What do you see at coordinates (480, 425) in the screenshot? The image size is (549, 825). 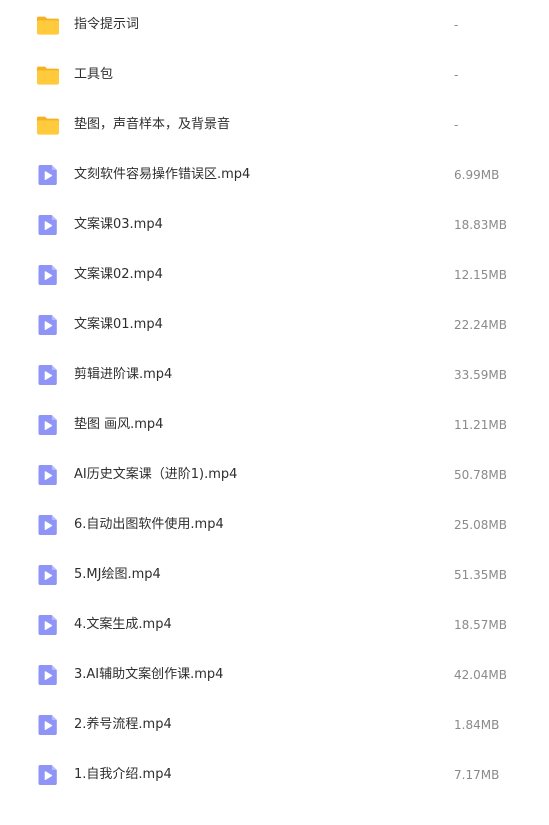 I see `file-size: 11.21MB` at bounding box center [480, 425].